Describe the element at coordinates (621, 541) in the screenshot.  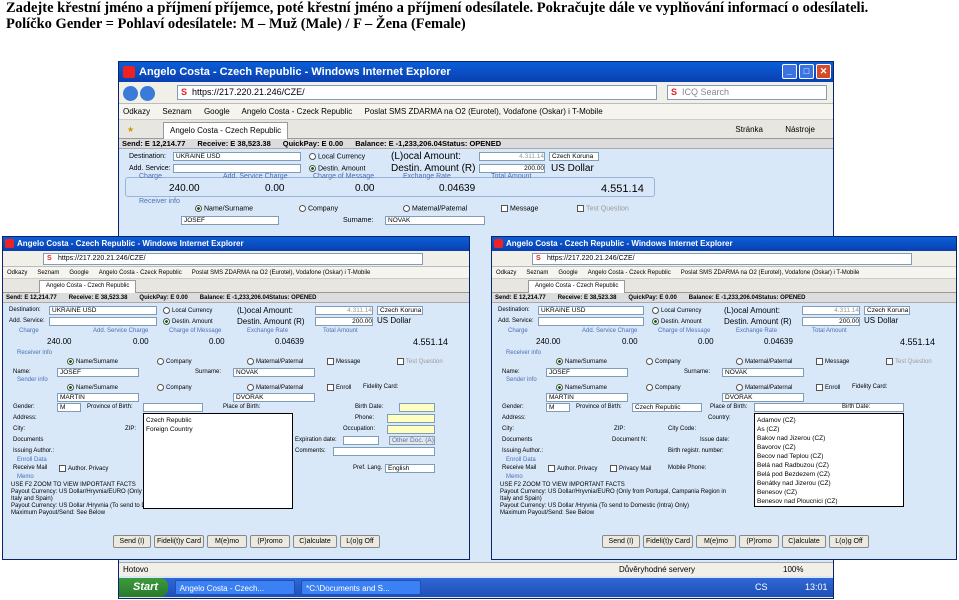
I see `send-button: Send (I)` at that location.